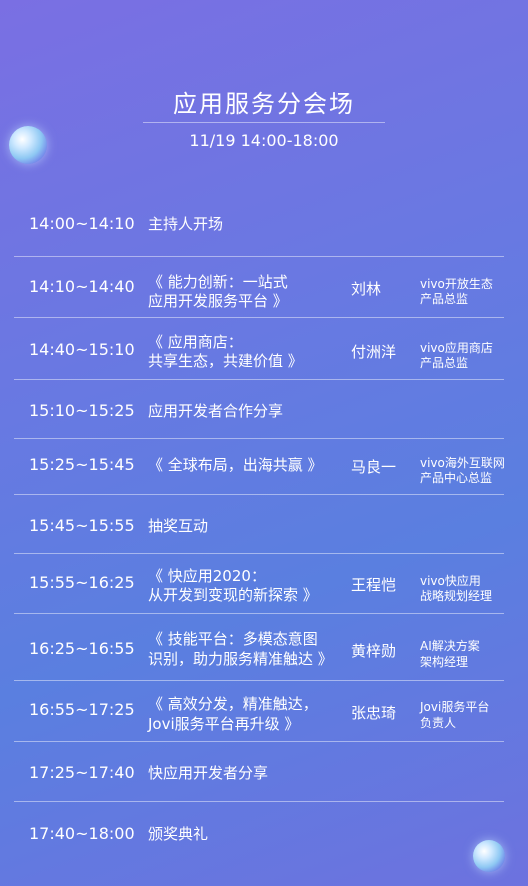 This screenshot has width=528, height=886. What do you see at coordinates (374, 651) in the screenshot?
I see `speaker-name: 黄梓勋` at bounding box center [374, 651].